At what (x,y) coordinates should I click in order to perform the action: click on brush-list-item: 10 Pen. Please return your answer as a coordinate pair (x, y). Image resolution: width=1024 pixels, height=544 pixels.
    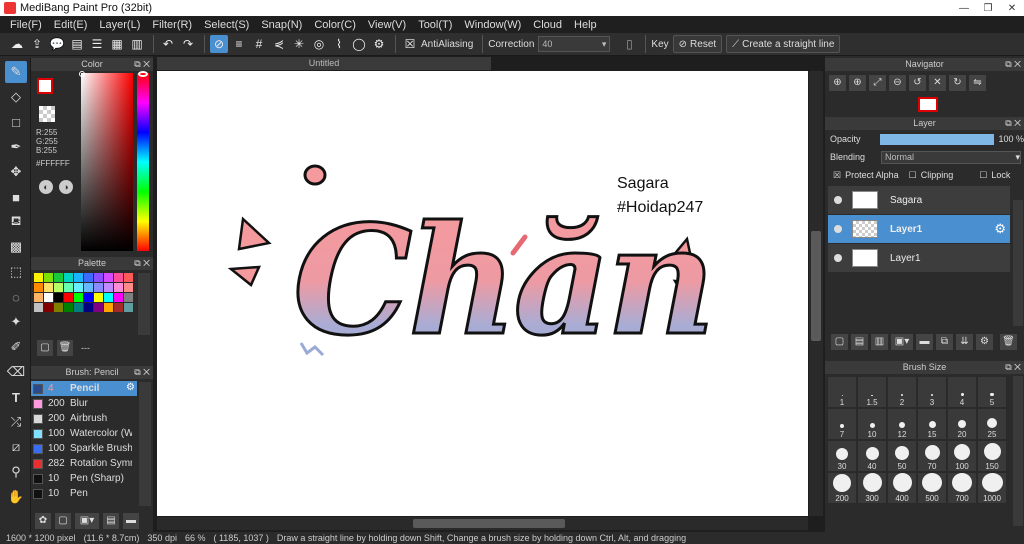
    Looking at the image, I should click on (84, 493).